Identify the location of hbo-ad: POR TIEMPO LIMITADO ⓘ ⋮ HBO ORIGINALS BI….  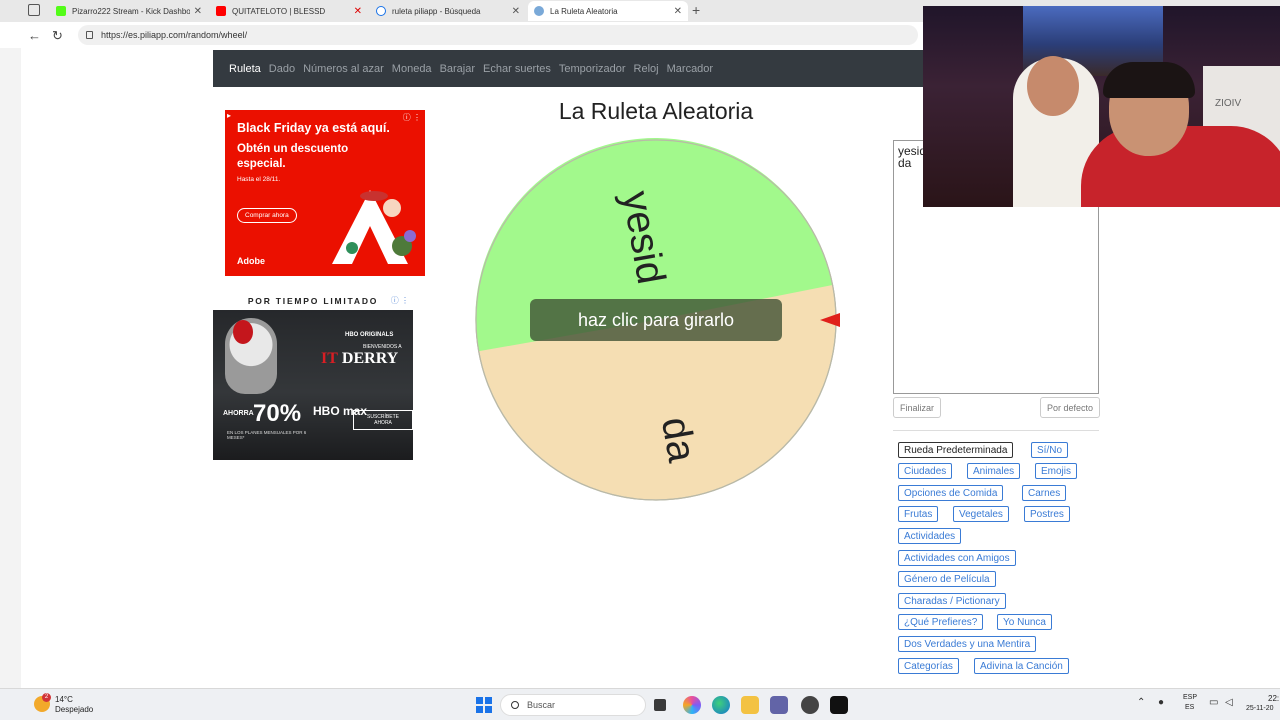
(313, 377).